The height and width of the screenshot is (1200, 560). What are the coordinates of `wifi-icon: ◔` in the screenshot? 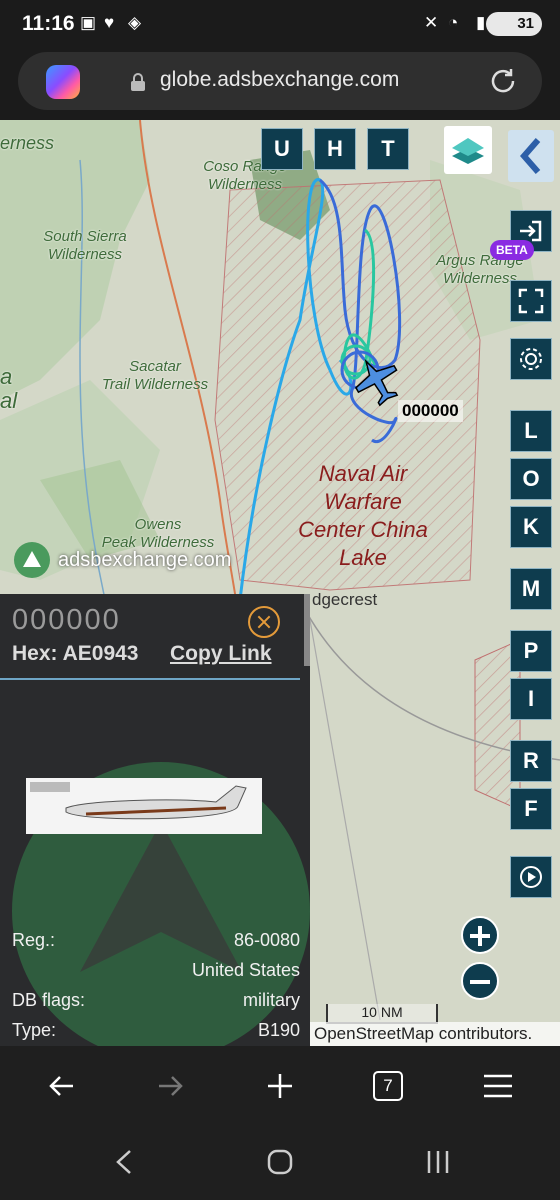 It's located at (453, 22).